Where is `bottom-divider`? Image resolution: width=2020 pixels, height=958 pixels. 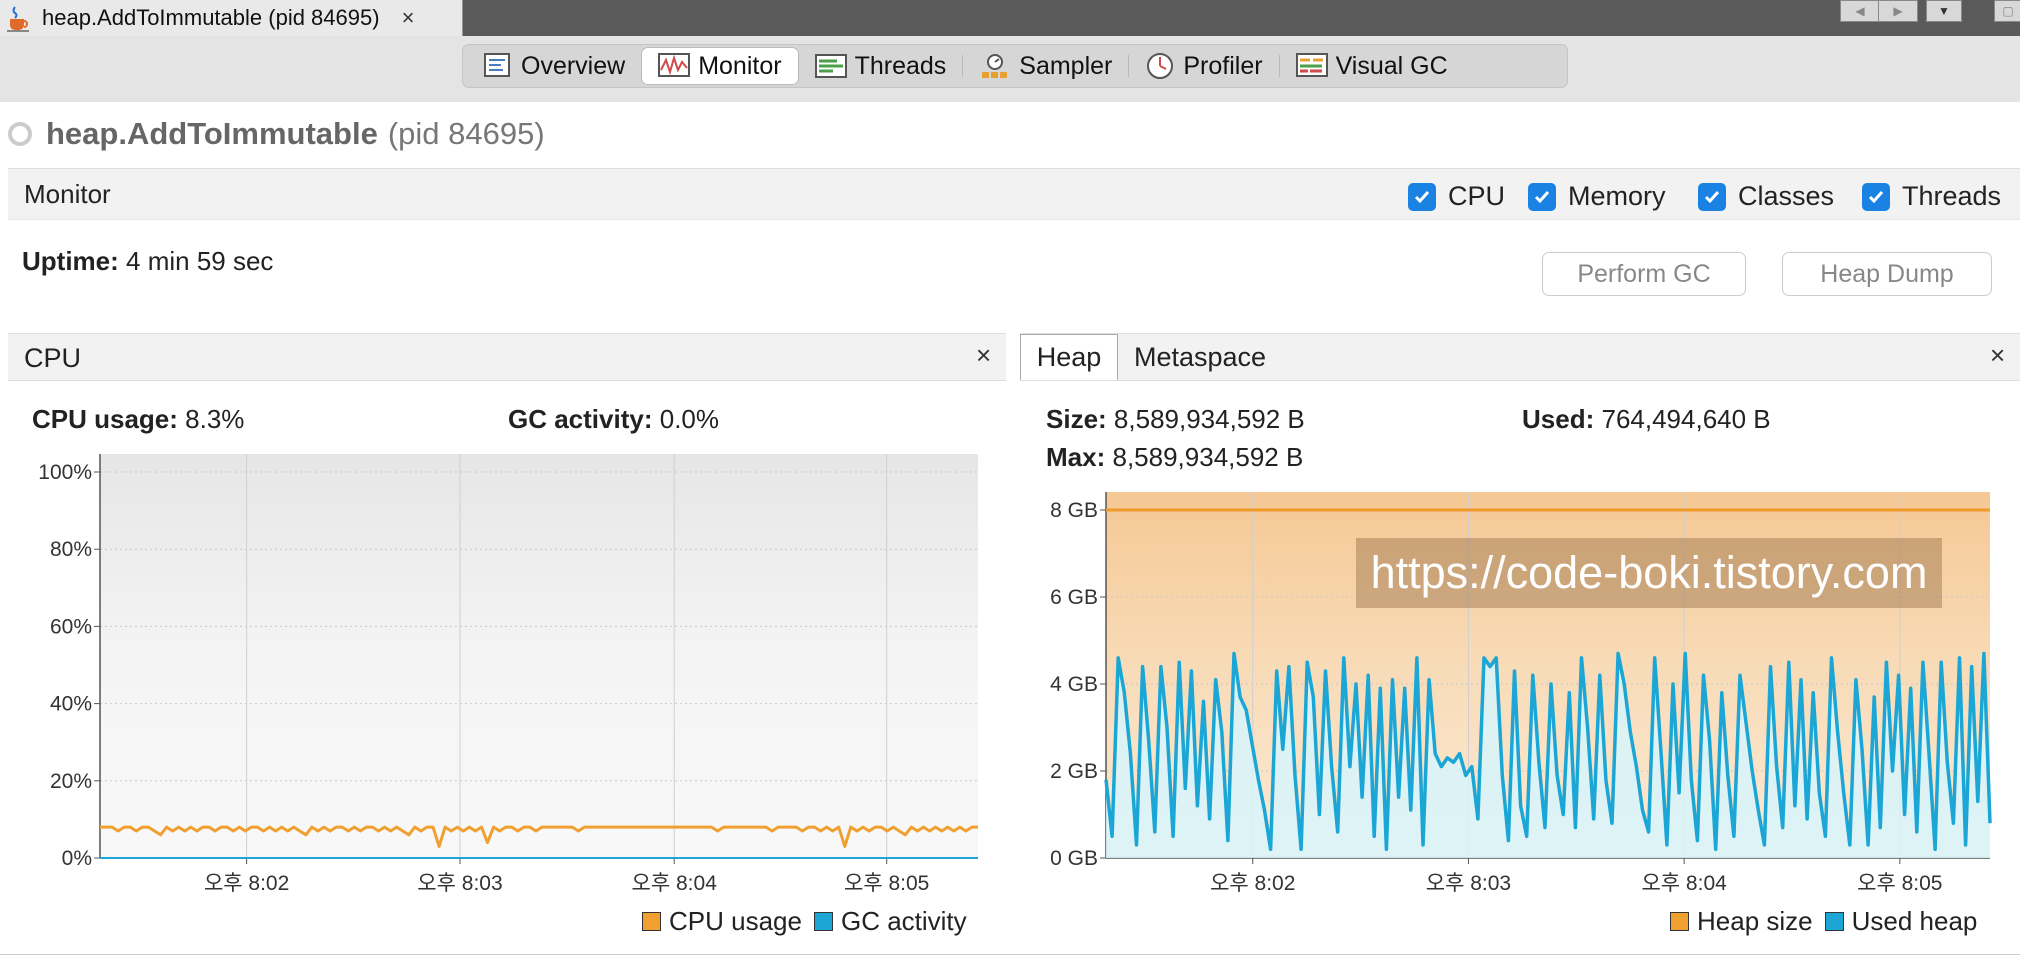 bottom-divider is located at coordinates (1010, 954).